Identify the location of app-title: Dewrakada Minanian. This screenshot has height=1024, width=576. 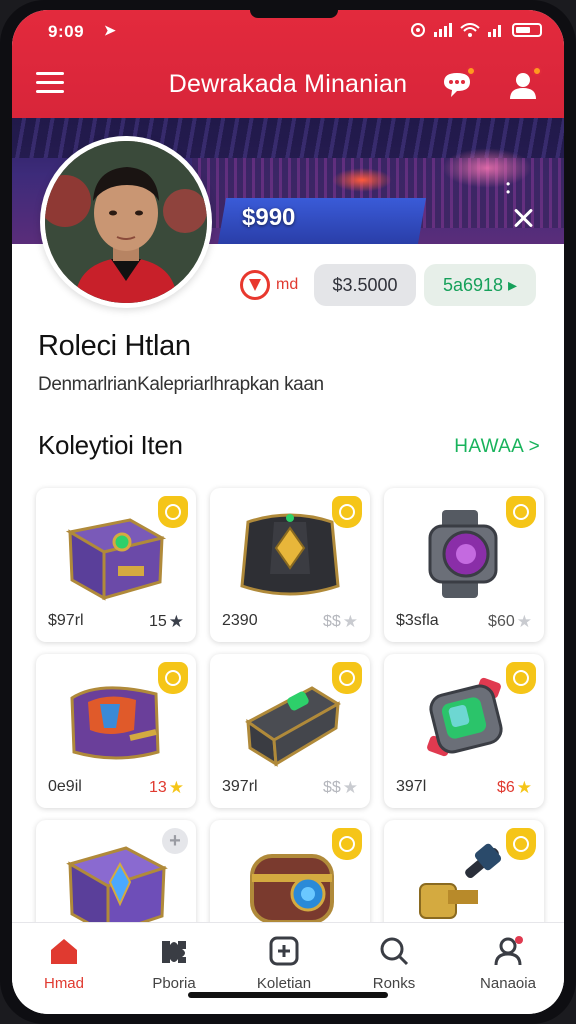
(288, 84).